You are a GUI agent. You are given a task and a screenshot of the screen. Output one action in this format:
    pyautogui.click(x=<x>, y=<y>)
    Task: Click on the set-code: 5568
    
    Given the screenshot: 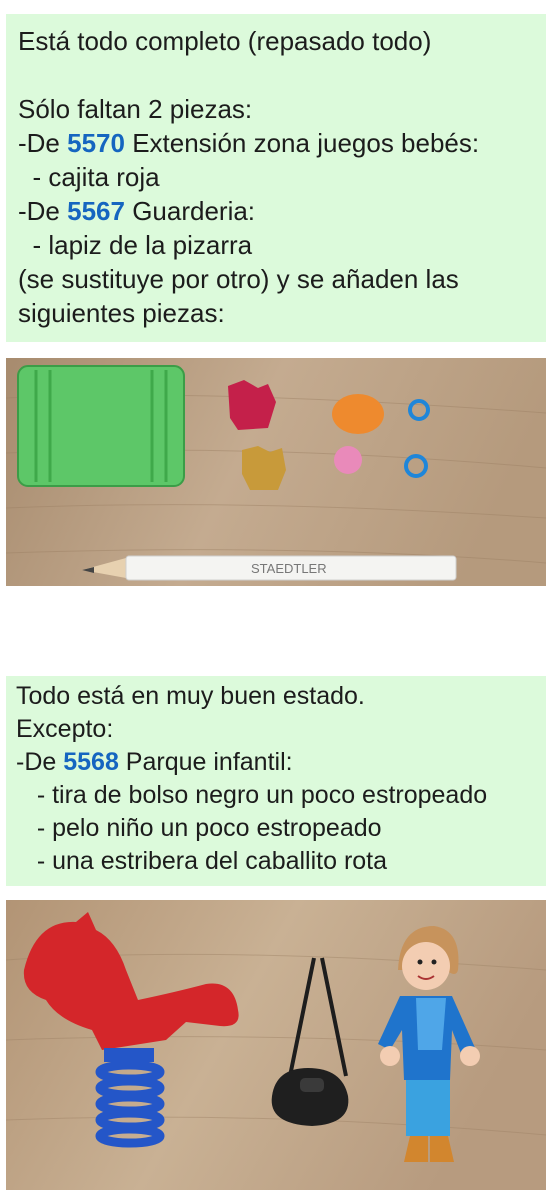 What is the action you would take?
    pyautogui.click(x=91, y=762)
    